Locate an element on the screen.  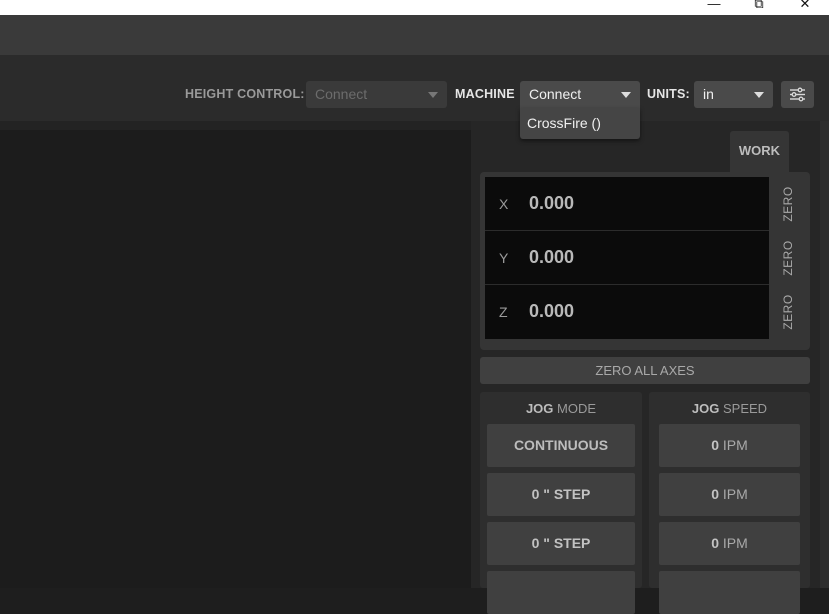
zero-z-button: ZERO is located at coordinates (788, 312).